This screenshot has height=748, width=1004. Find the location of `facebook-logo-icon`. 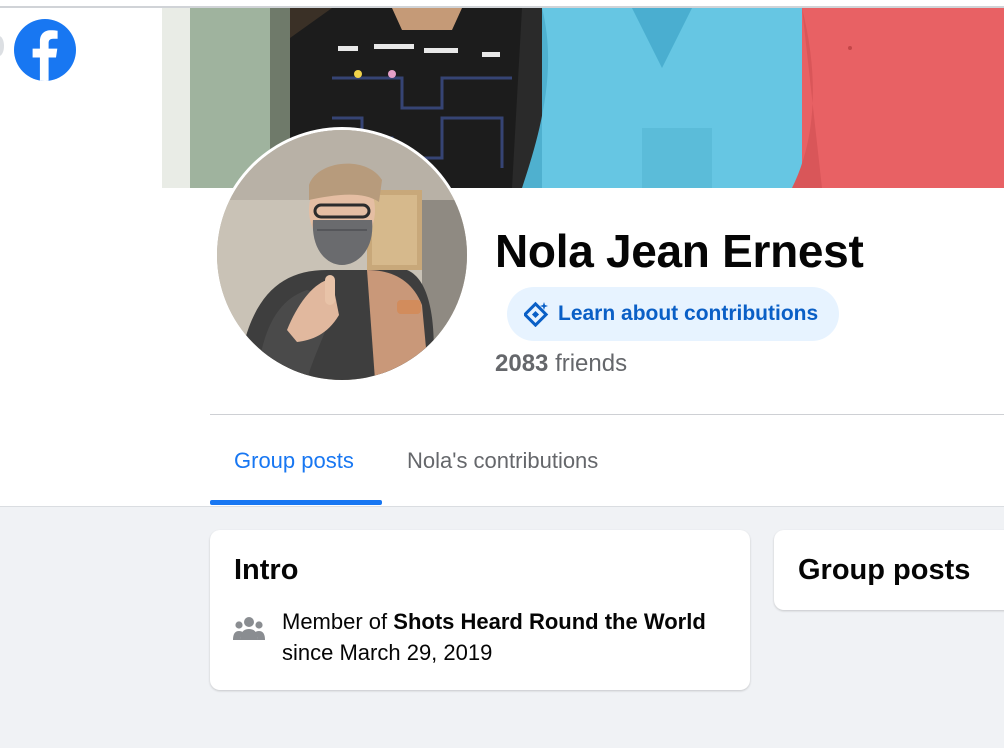

facebook-logo-icon is located at coordinates (45, 50).